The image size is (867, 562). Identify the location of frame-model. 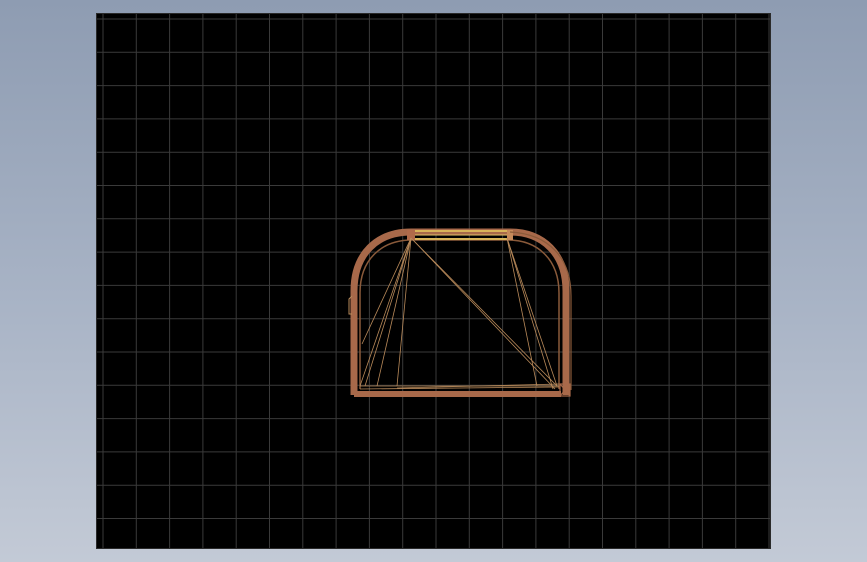
(460, 312).